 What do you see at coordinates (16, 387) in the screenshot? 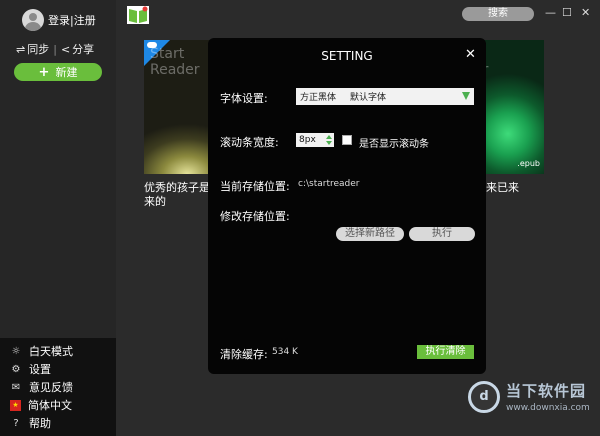
I see `mail-icon: ✉` at bounding box center [16, 387].